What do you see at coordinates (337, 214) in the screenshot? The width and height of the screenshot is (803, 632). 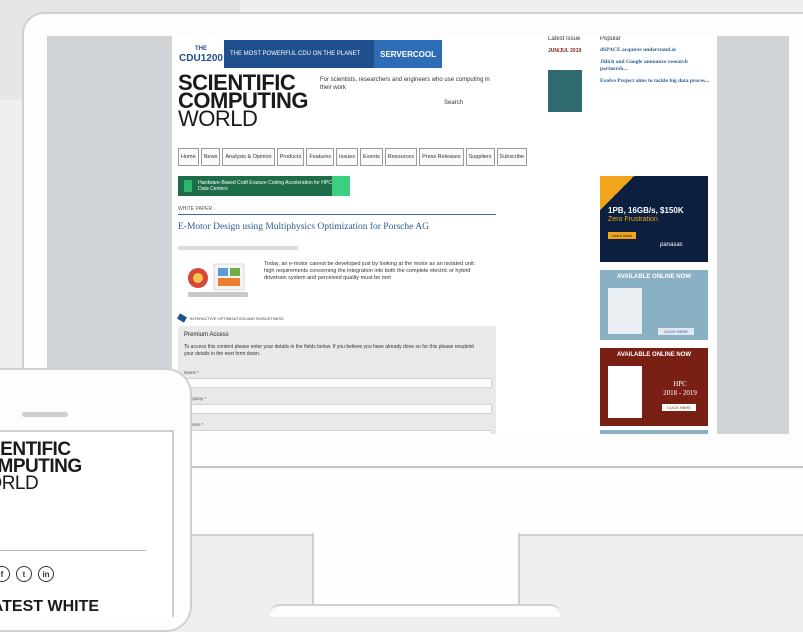 I see `section-divider` at bounding box center [337, 214].